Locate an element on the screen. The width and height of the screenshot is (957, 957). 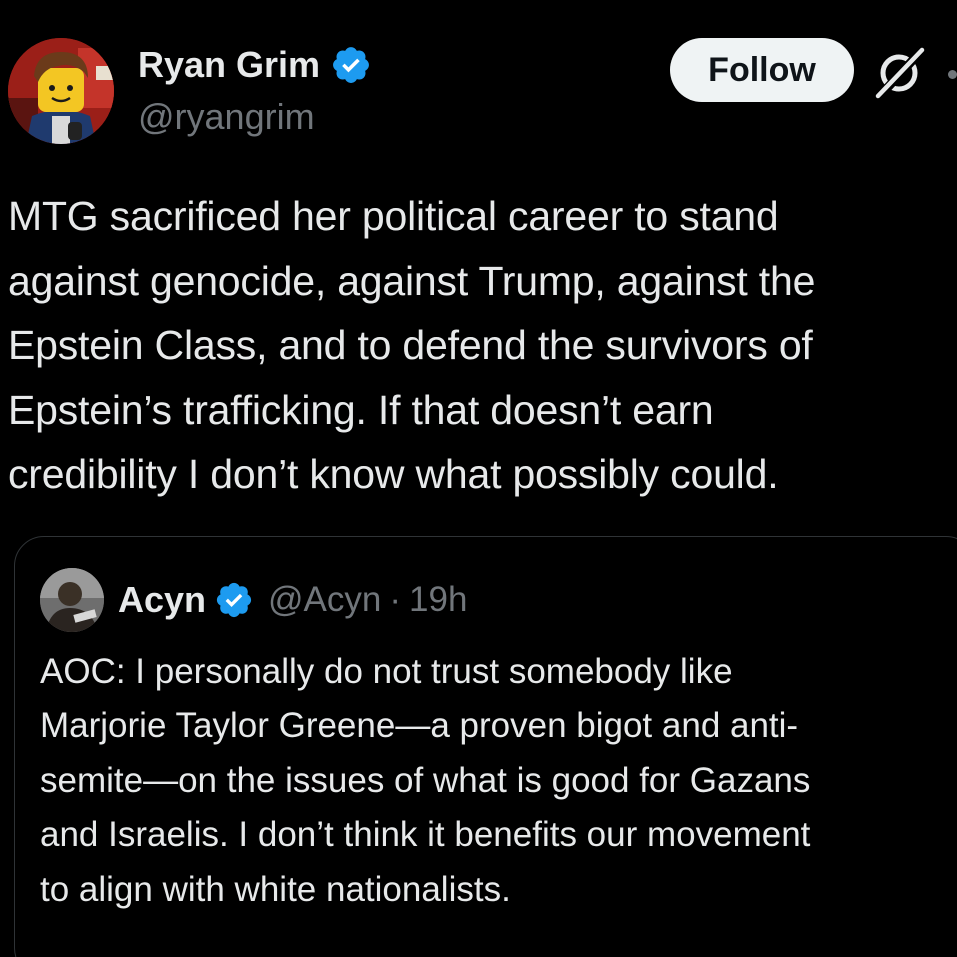
author-handle: @ryangrim is located at coordinates (226, 117).